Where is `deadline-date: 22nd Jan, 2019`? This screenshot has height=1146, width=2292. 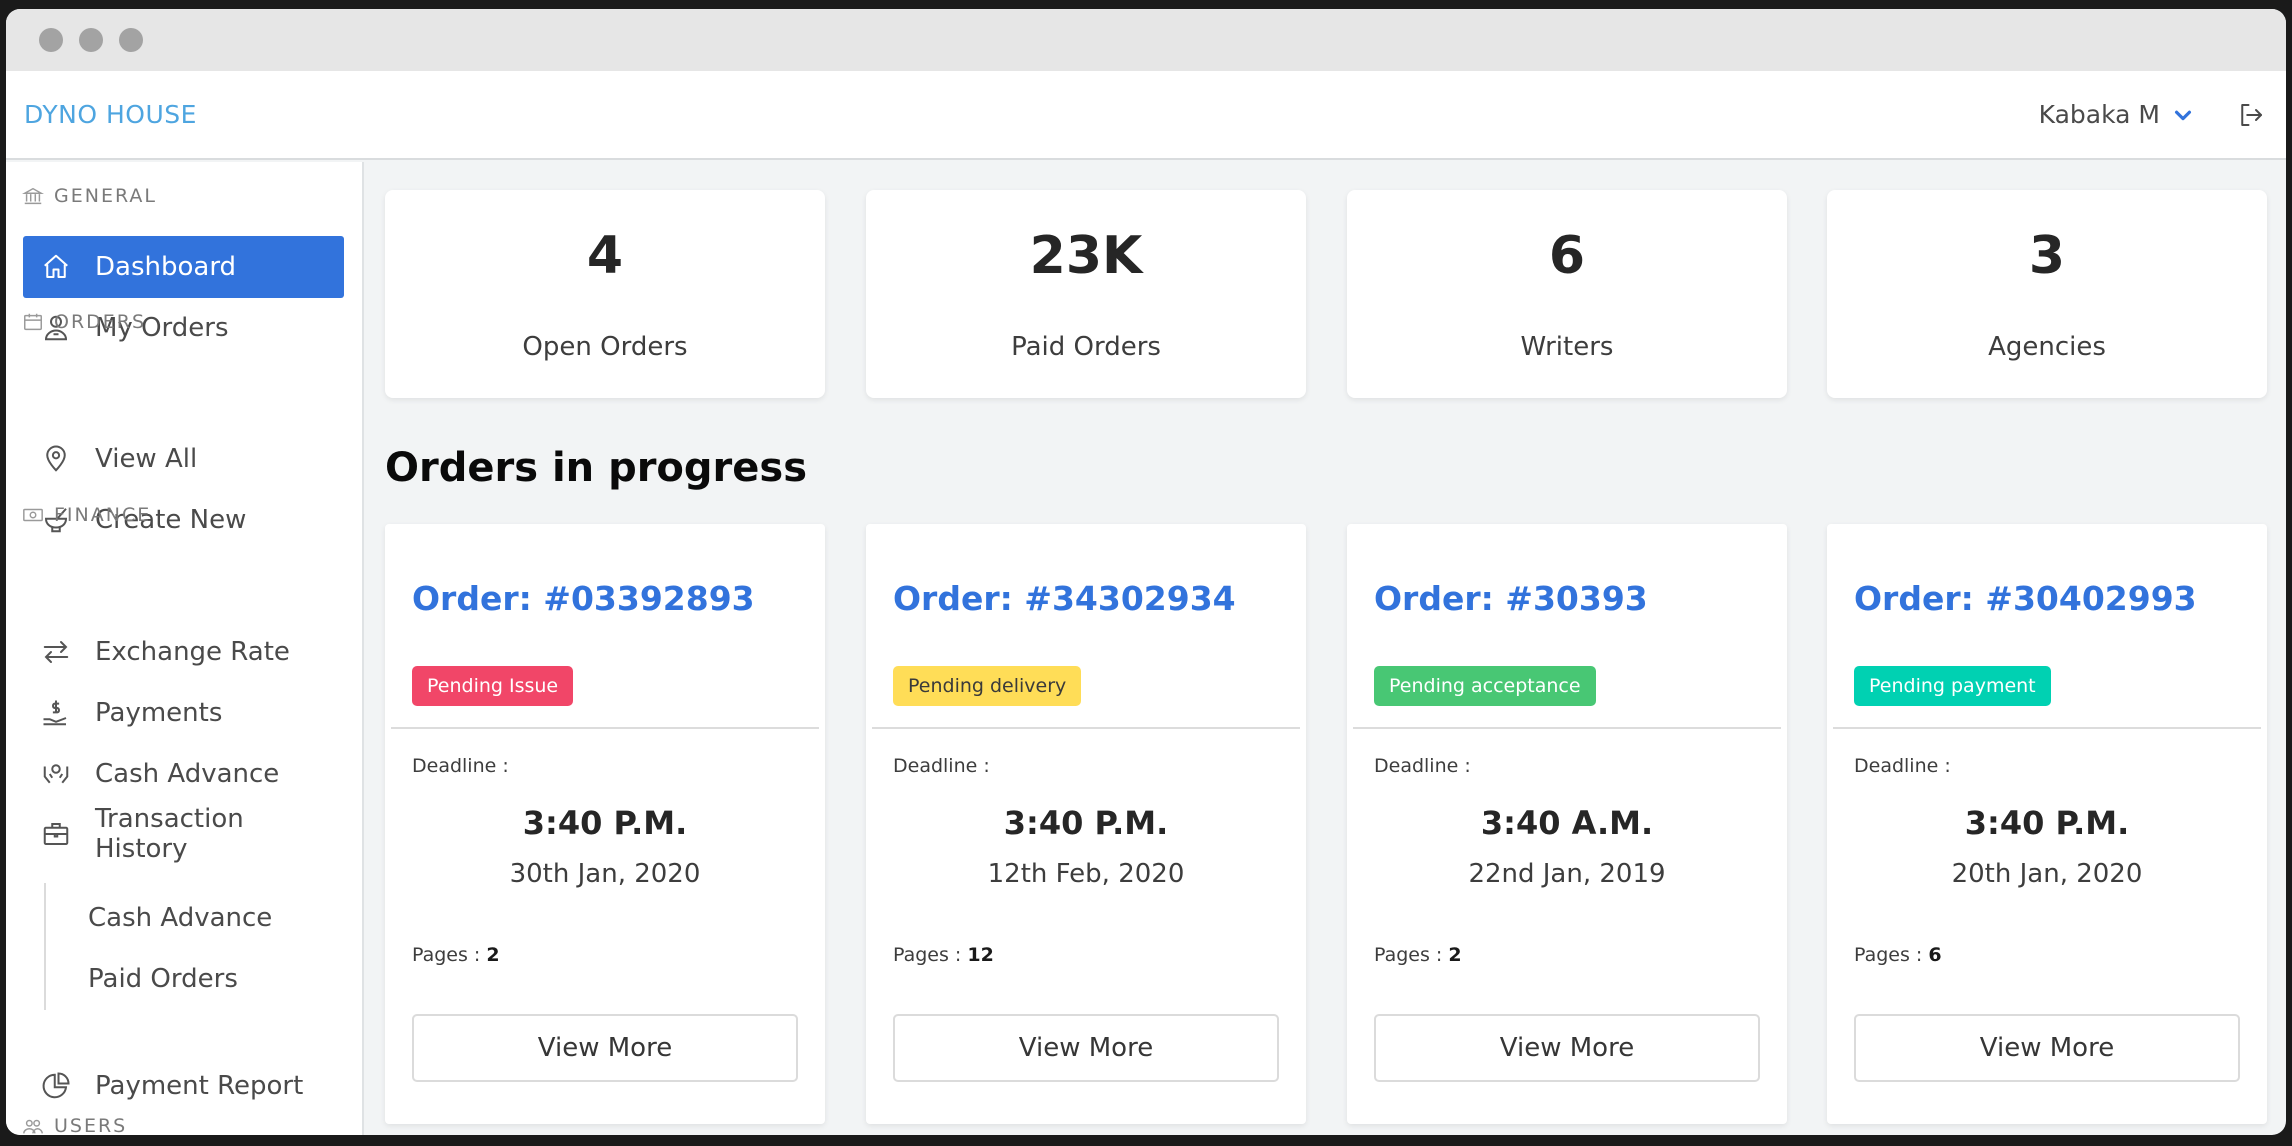 deadline-date: 22nd Jan, 2019 is located at coordinates (1567, 874).